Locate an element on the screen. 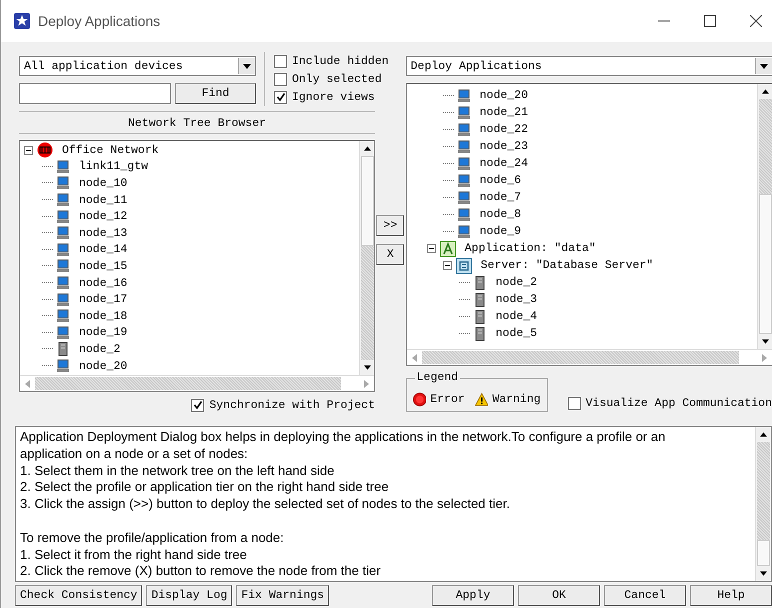 This screenshot has height=608, width=772. dialog-button: Apply is located at coordinates (473, 595).